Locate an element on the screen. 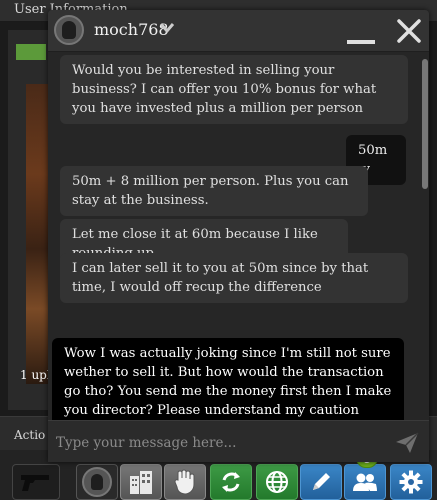  travel-button is located at coordinates (277, 482).